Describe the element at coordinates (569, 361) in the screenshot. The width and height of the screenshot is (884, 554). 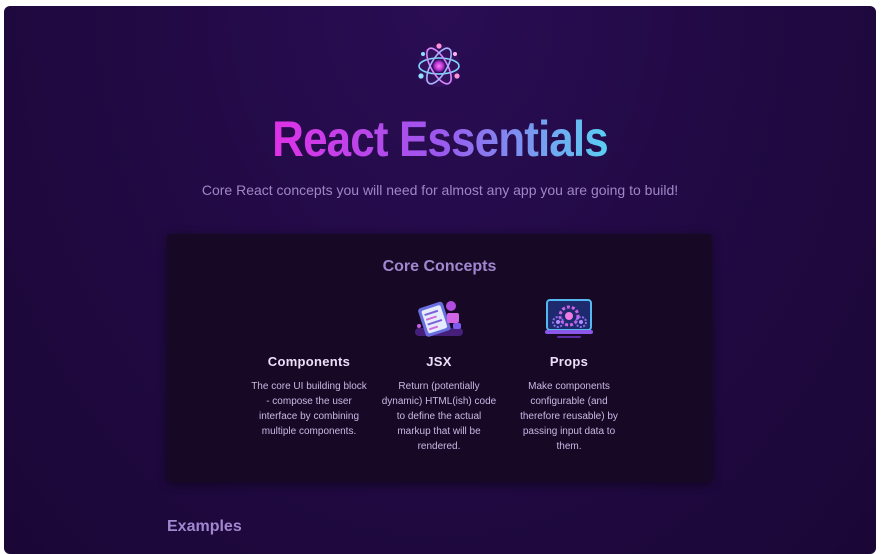
I see `concept-title: Props` at that location.